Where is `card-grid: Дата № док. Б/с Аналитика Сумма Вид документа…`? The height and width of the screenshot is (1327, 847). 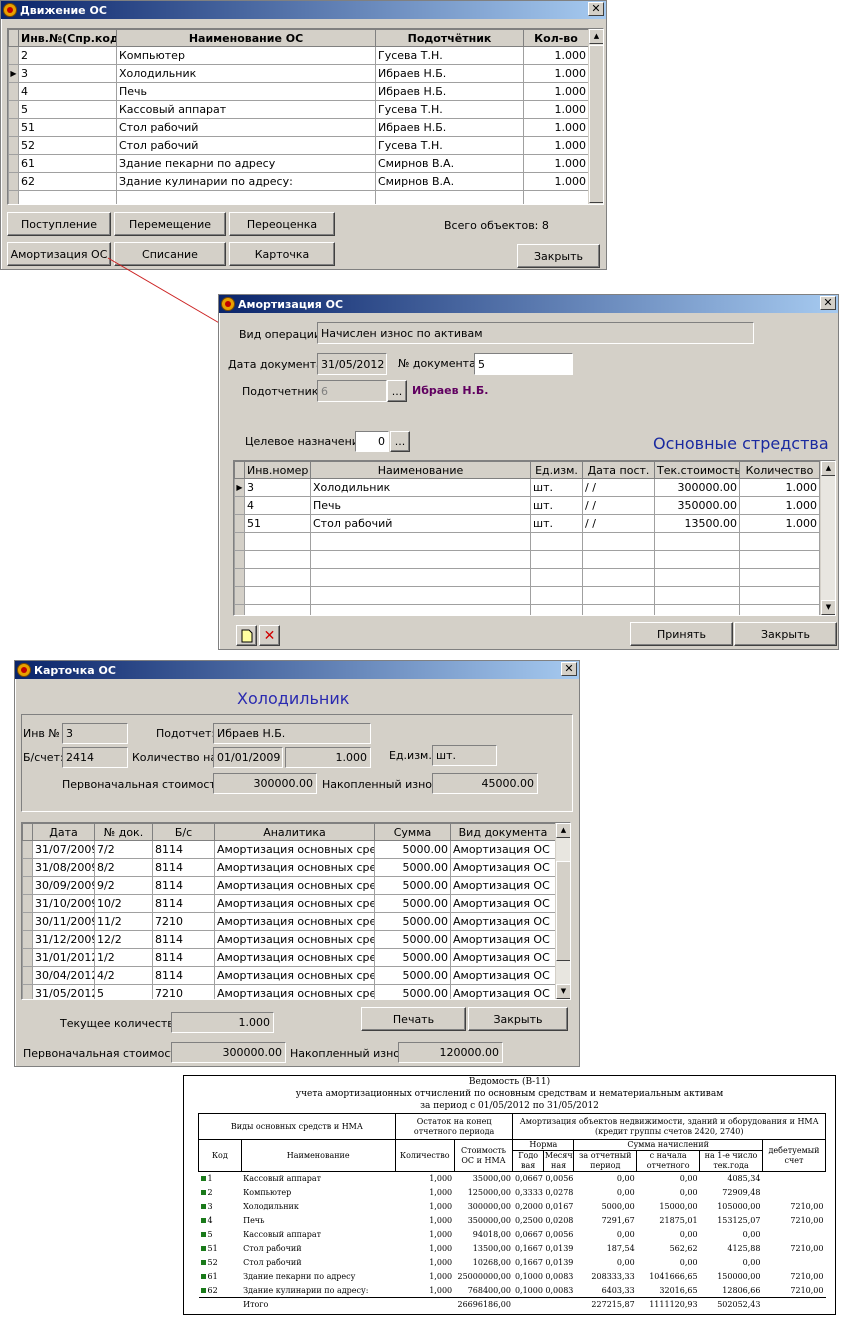
card-grid: Дата № док. Б/с Аналитика Сумма Вид документа… is located at coordinates (296, 911).